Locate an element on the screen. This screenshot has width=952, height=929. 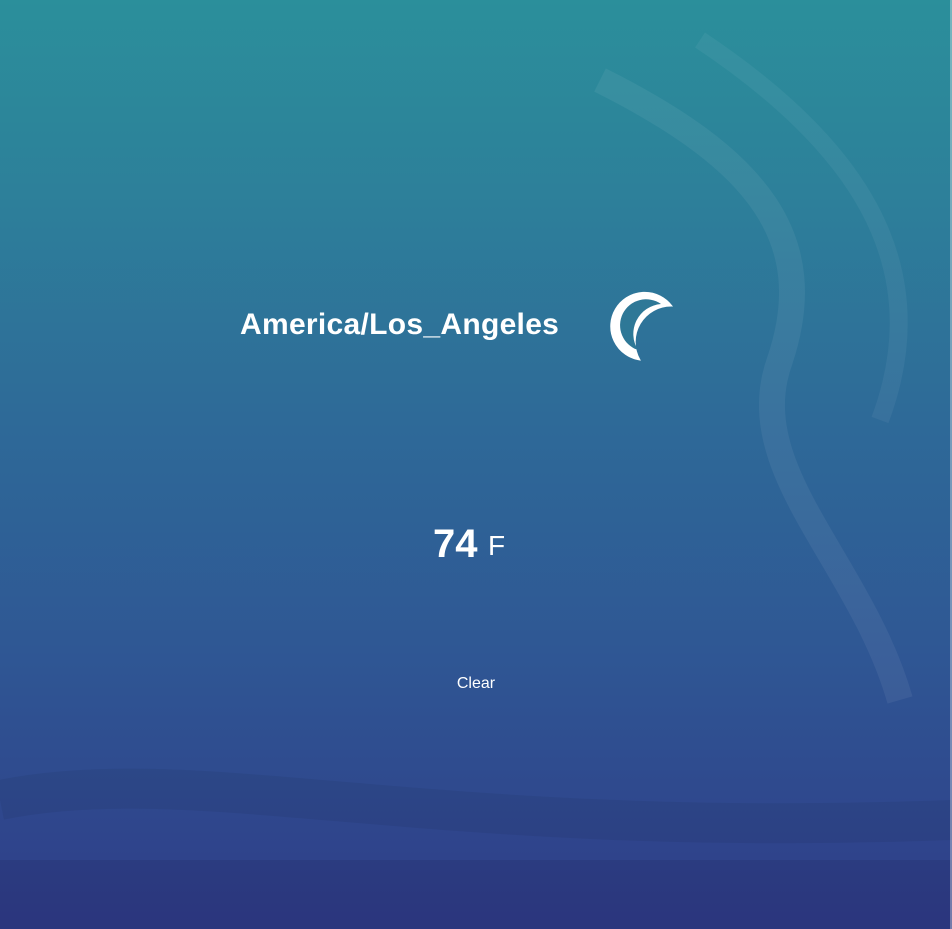
weather-condition: Clear is located at coordinates (476, 683).